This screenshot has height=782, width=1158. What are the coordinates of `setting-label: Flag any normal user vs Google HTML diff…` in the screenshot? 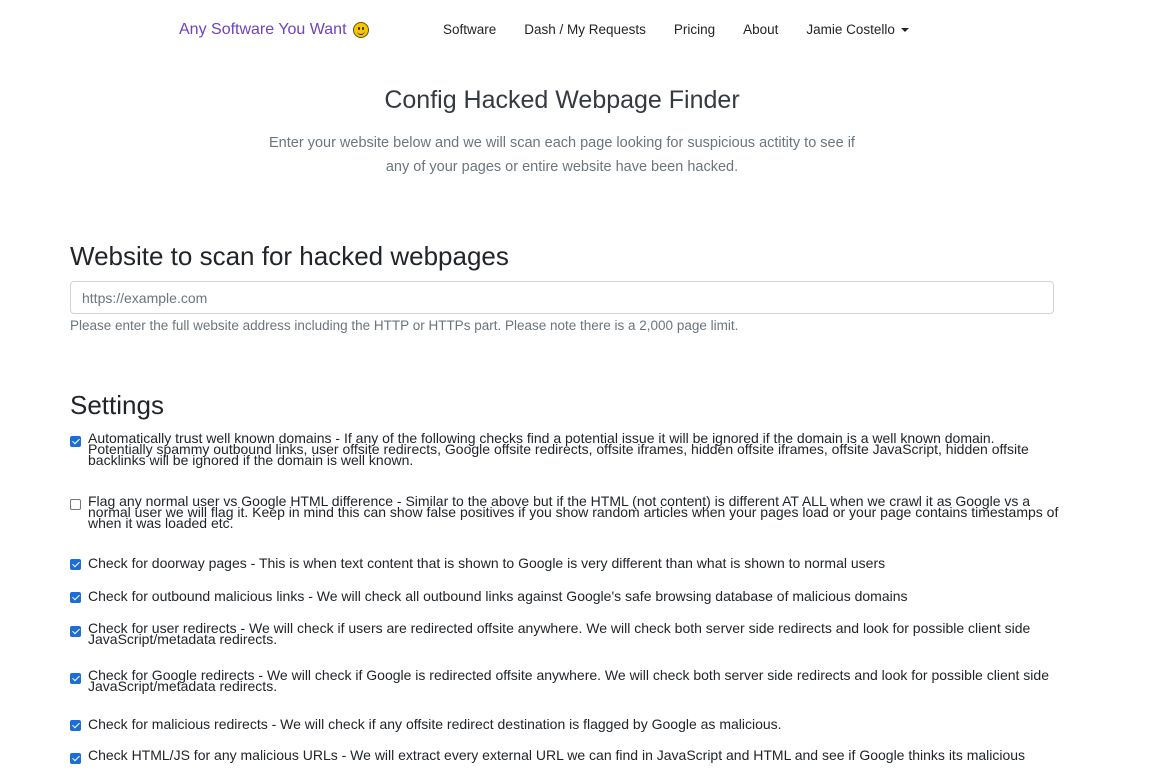 It's located at (573, 512).